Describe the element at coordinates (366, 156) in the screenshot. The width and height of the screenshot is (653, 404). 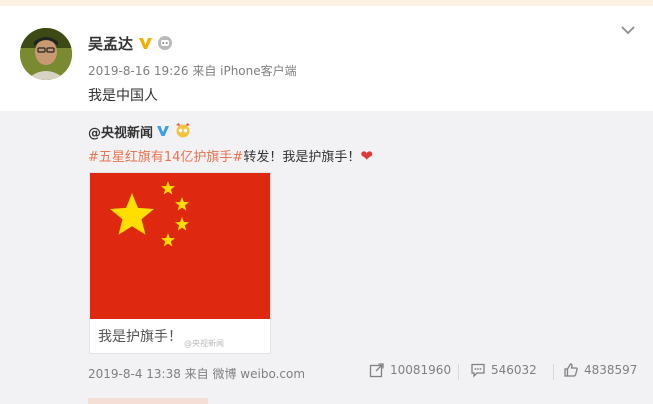
I see `heart-icon: ❤` at that location.